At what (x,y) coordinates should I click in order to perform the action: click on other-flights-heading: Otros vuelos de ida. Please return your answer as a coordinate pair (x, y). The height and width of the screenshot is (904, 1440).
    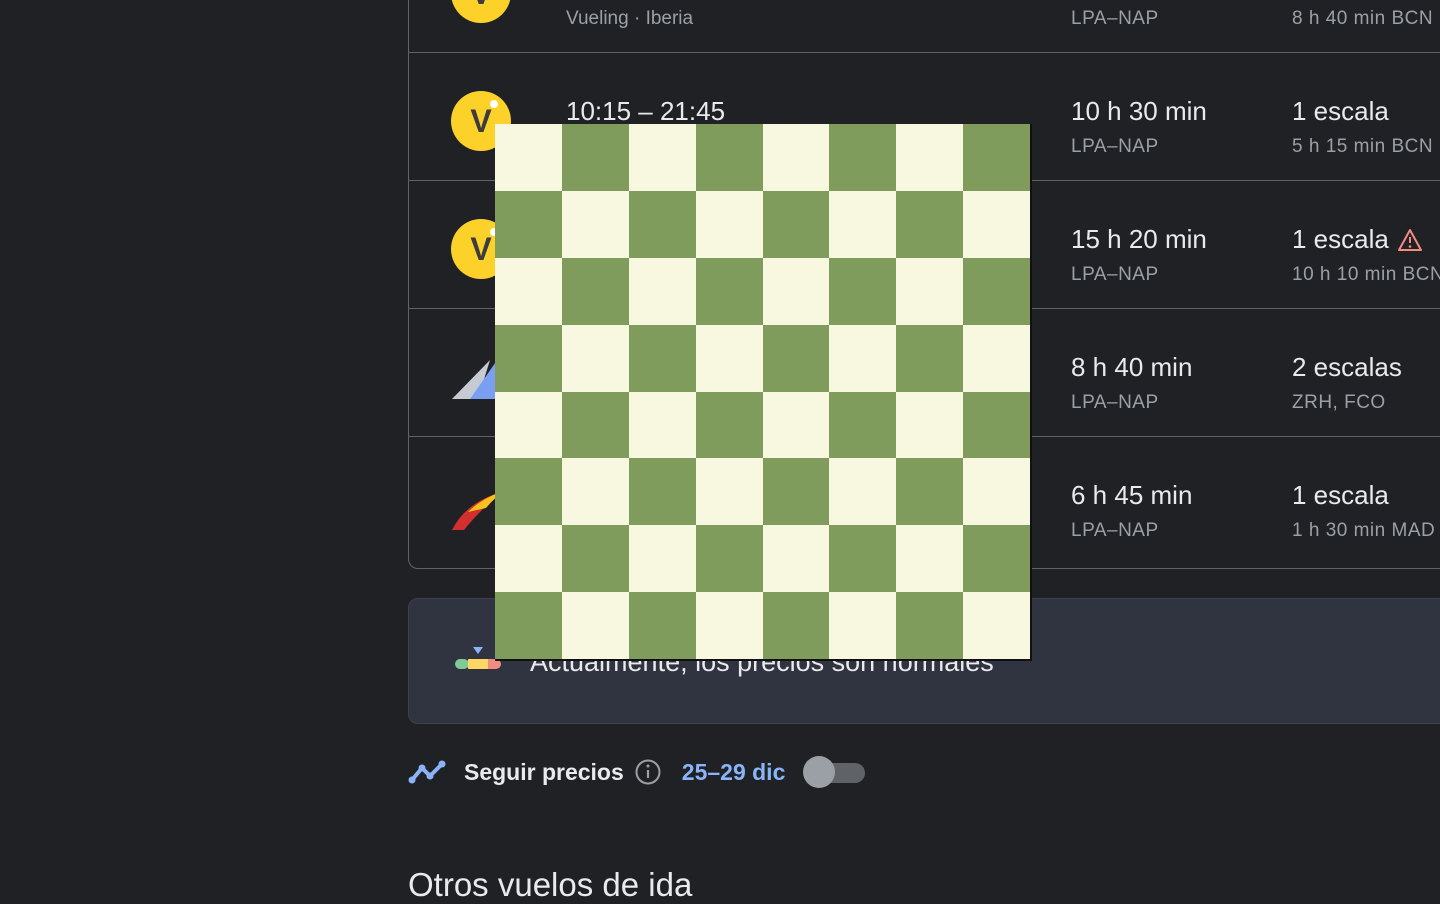
    Looking at the image, I should click on (550, 884).